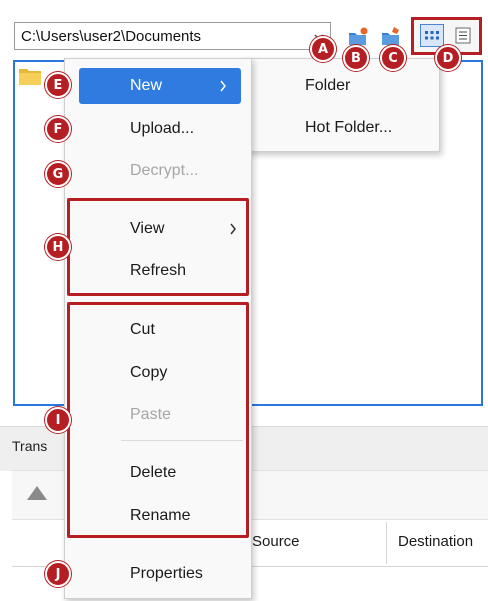  What do you see at coordinates (356, 58) in the screenshot?
I see `callout-badge-b: B` at bounding box center [356, 58].